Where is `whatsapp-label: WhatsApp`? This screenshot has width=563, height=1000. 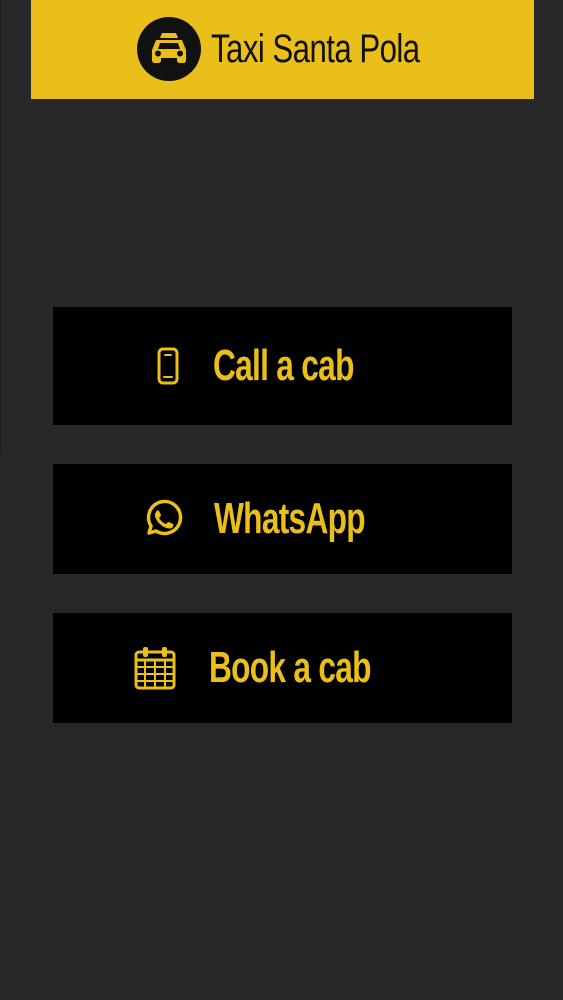
whatsapp-label: WhatsApp is located at coordinates (290, 518).